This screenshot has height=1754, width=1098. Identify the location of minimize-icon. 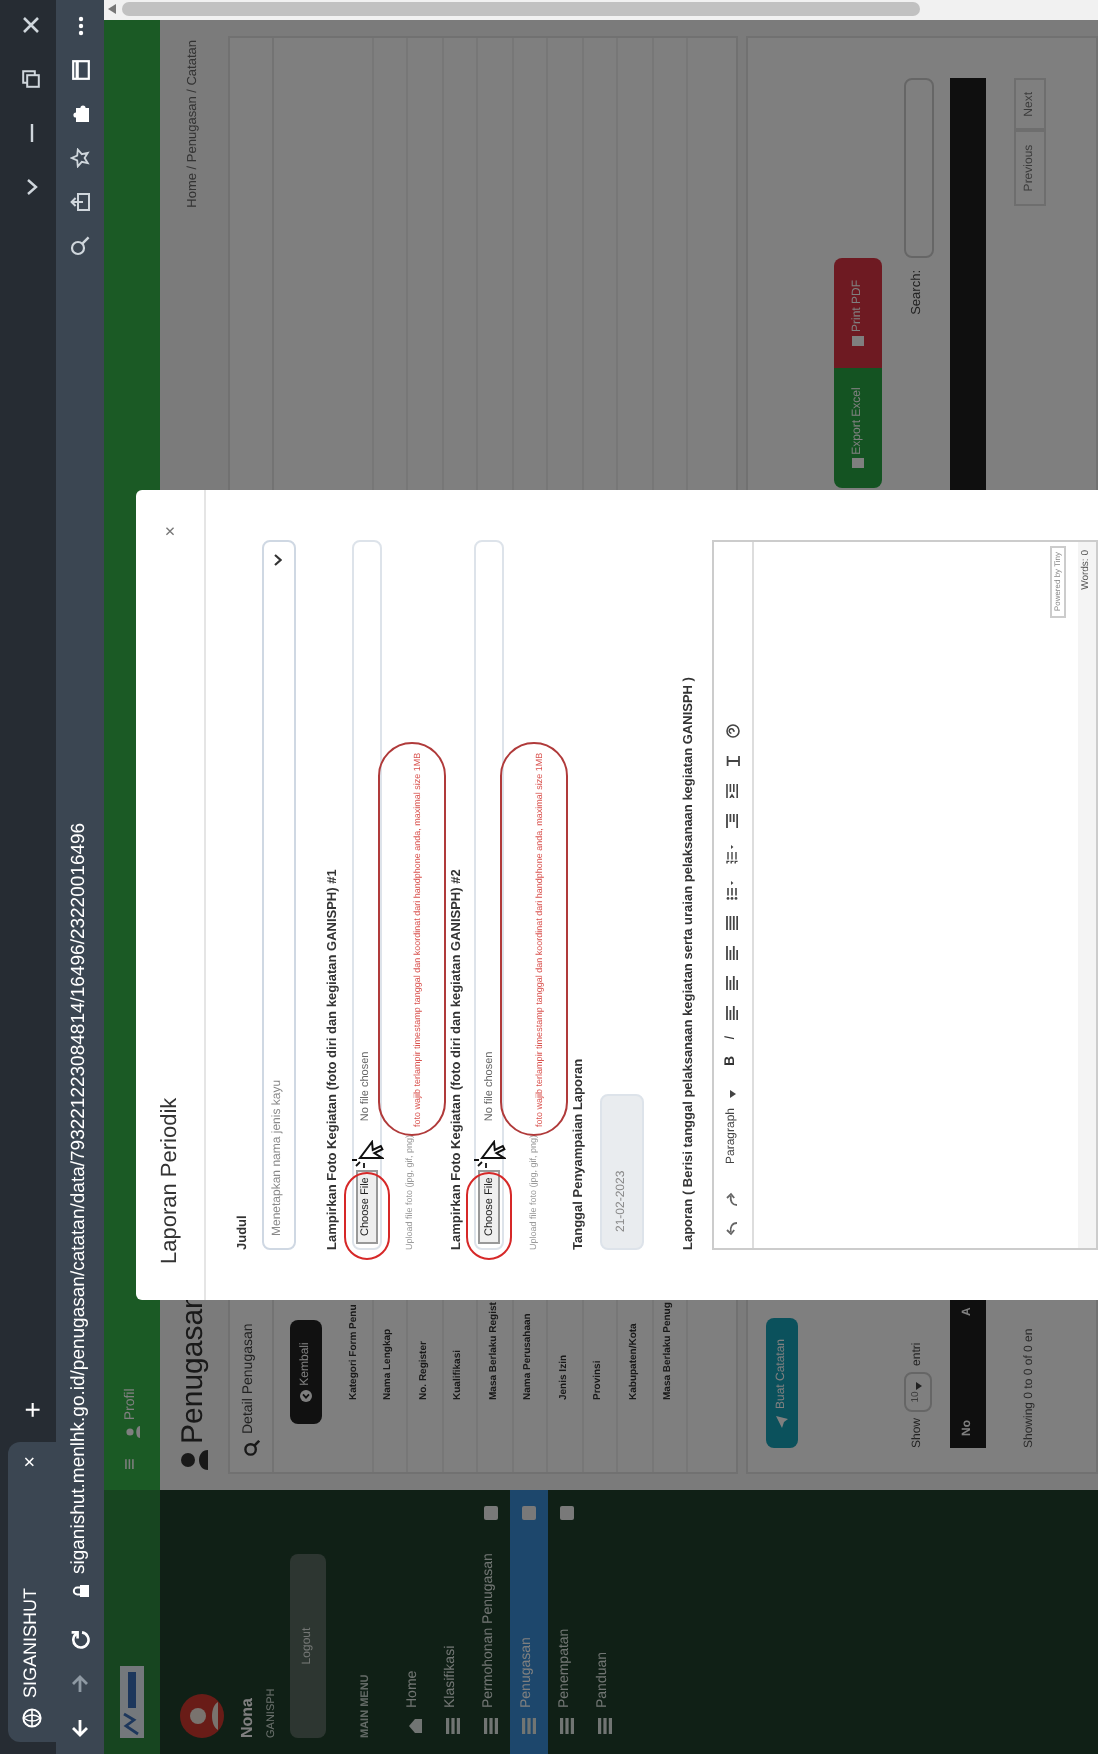
(31, 133).